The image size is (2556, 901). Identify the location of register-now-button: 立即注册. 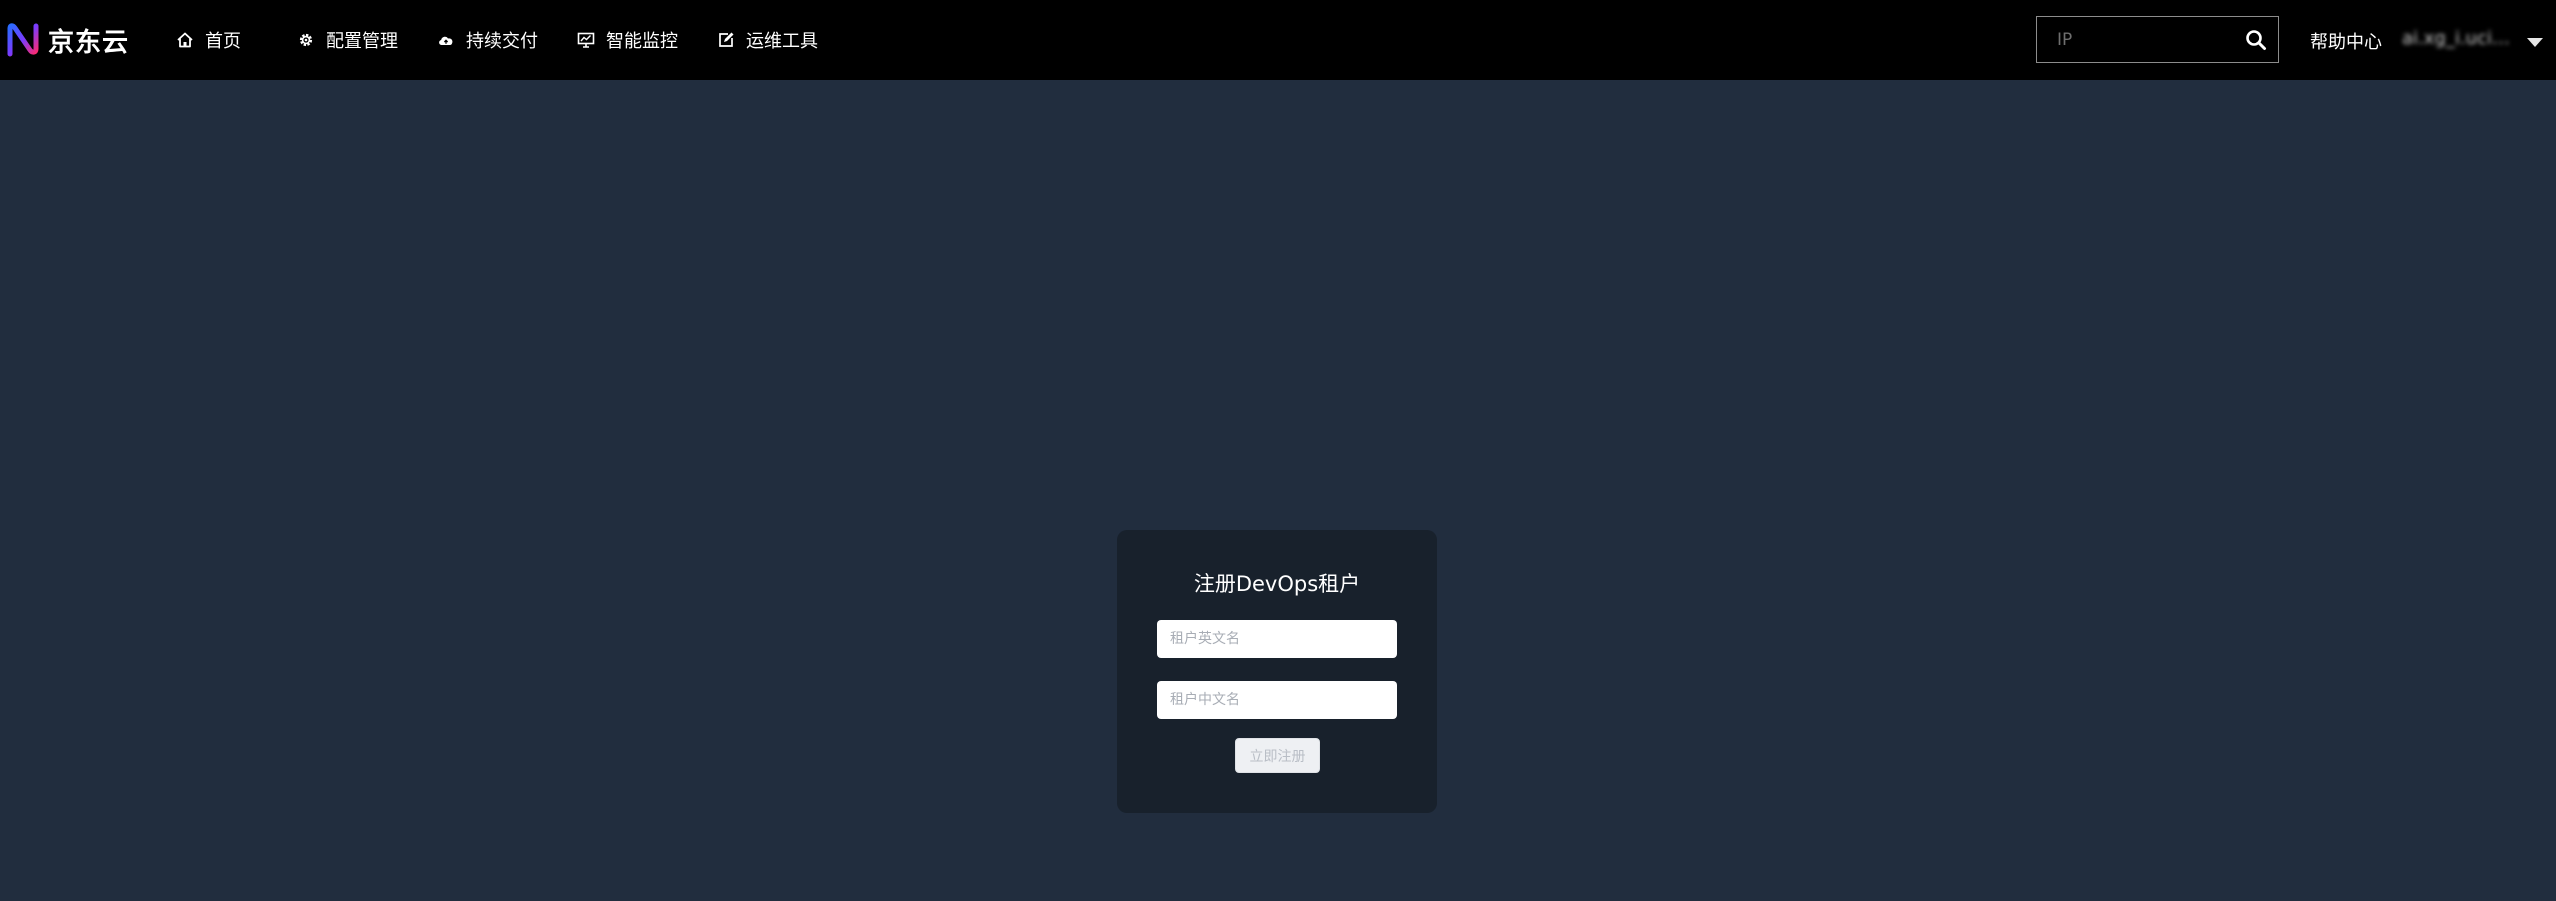
(1277, 755).